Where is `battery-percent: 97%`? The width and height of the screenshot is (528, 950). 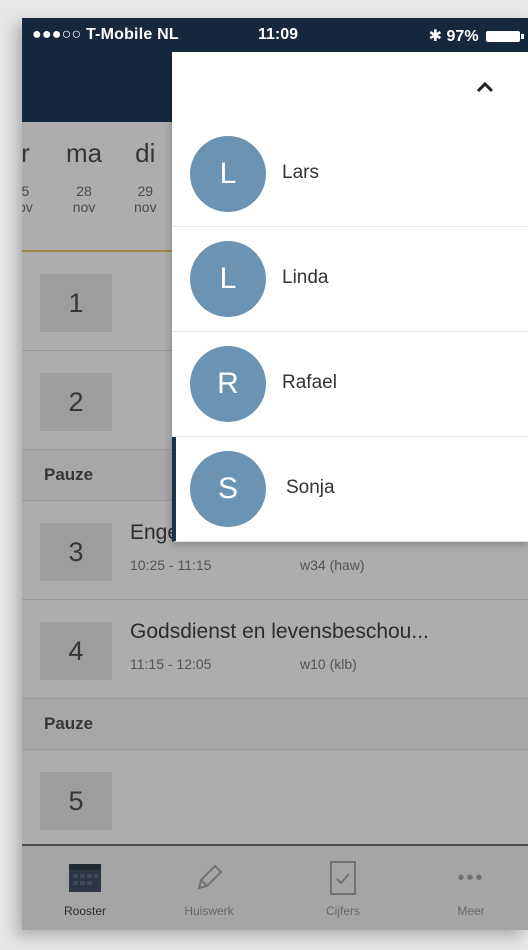
battery-percent: 97% is located at coordinates (462, 36).